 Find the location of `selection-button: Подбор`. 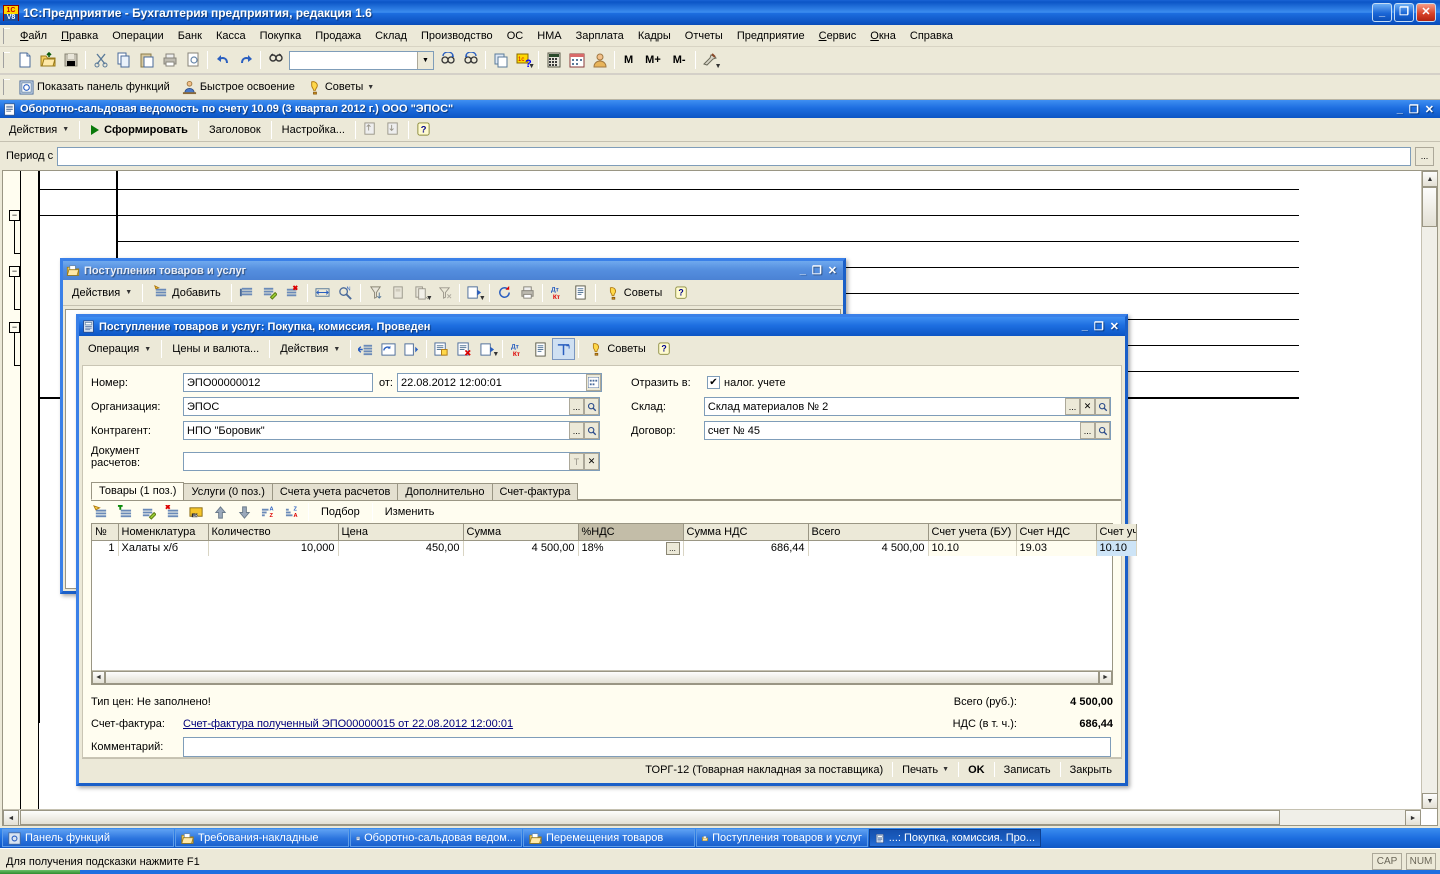

selection-button: Подбор is located at coordinates (340, 512).